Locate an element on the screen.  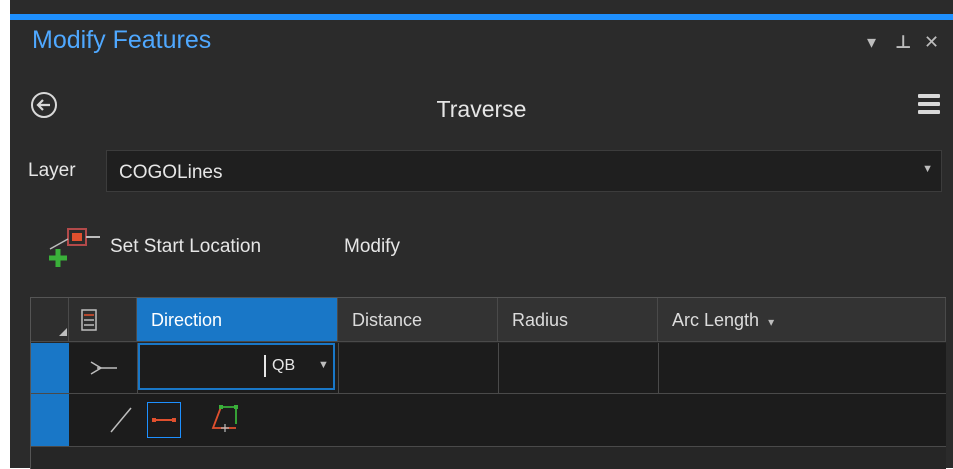
line-segment-icon is located at coordinates (164, 420).